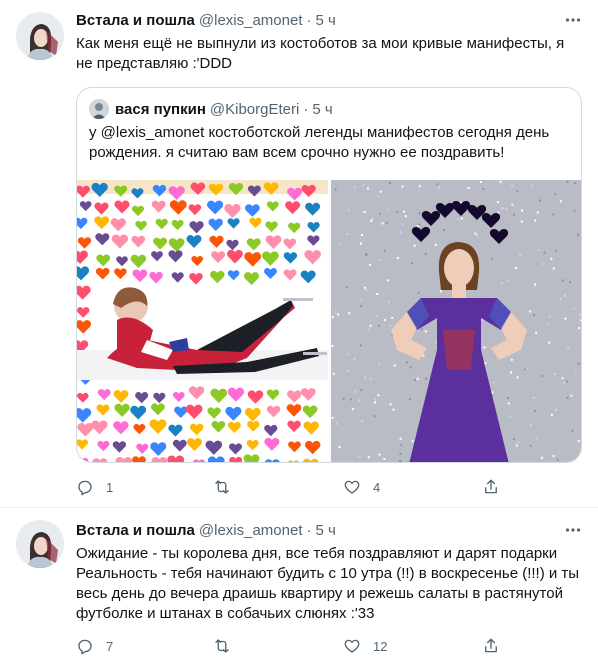 The image size is (598, 659). I want to click on like-count: 4, so click(377, 487).